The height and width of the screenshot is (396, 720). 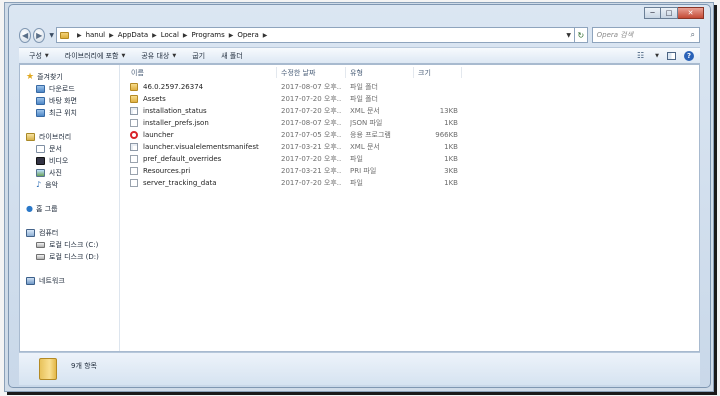 What do you see at coordinates (657, 56) in the screenshot?
I see `view-options-dropdown: ▼` at bounding box center [657, 56].